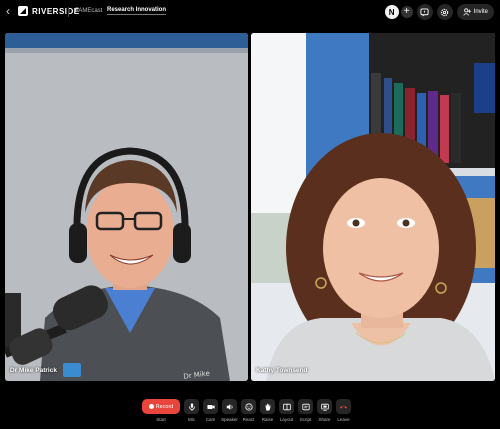 The height and width of the screenshot is (429, 500). I want to click on layout-button, so click(286, 406).